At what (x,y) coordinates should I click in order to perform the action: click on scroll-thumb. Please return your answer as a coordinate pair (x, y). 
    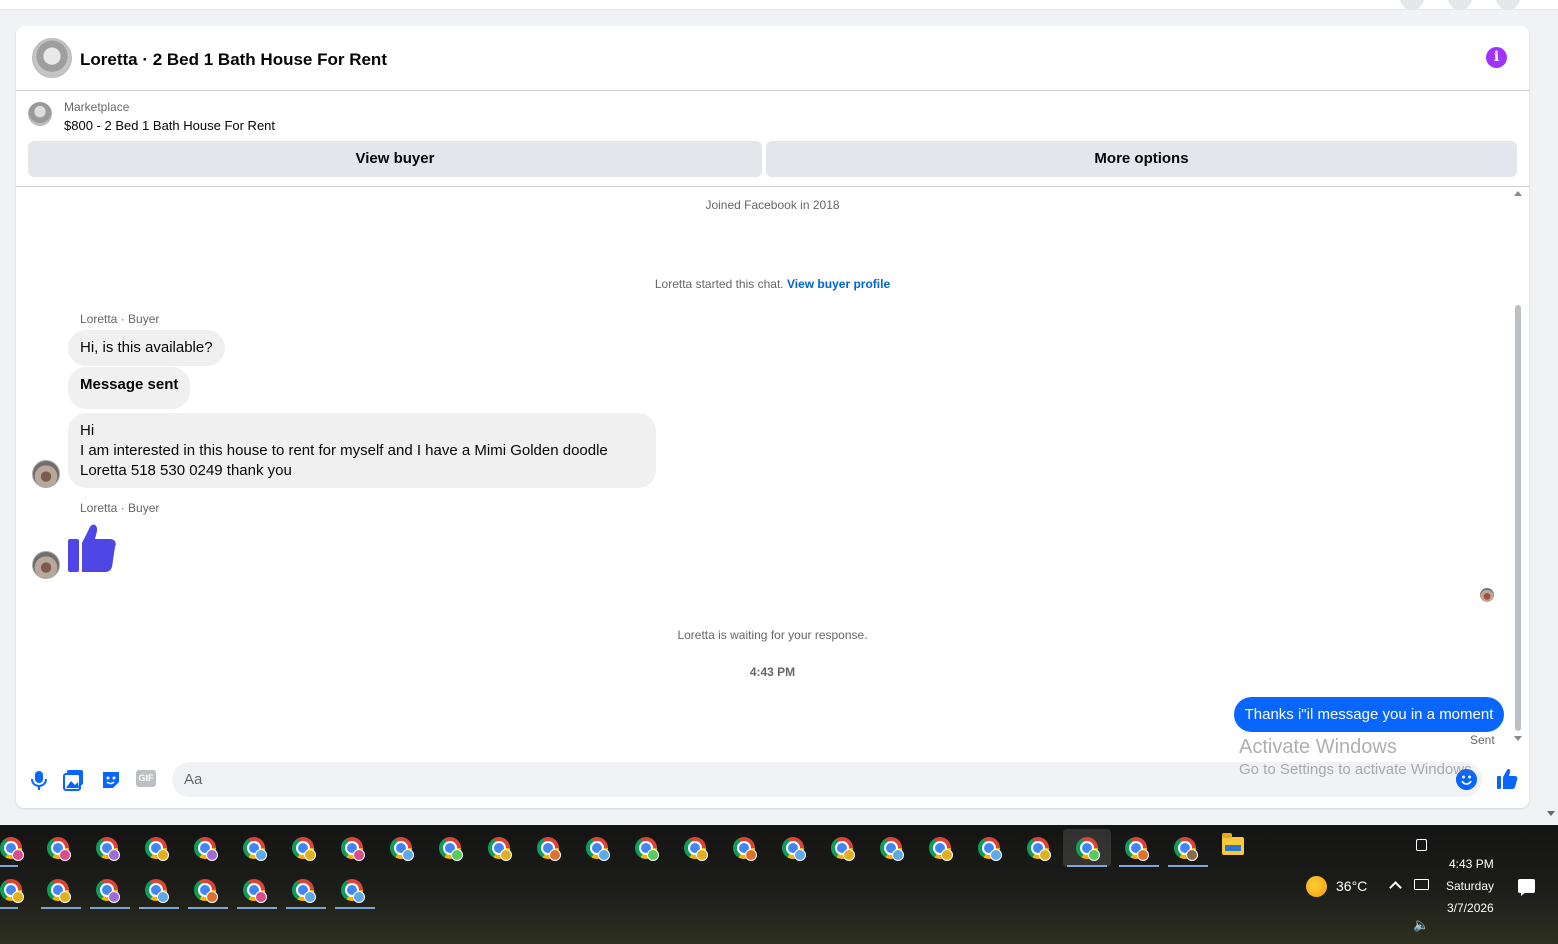
    Looking at the image, I should click on (1518, 518).